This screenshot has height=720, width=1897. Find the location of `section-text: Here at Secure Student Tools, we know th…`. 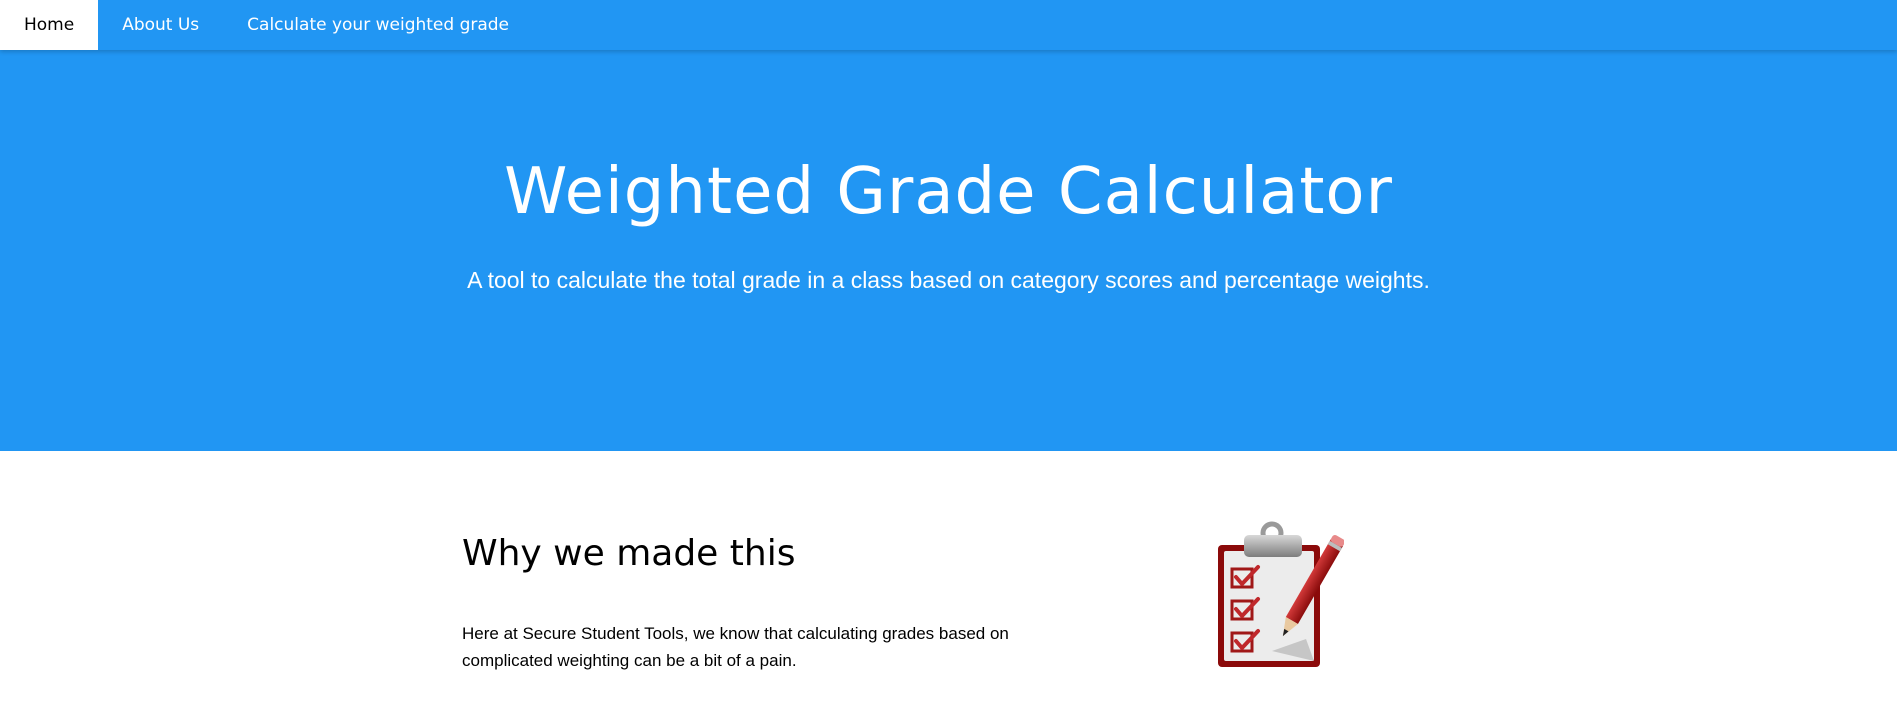

section-text: Here at Secure Student Tools, we know th… is located at coordinates (735, 647).